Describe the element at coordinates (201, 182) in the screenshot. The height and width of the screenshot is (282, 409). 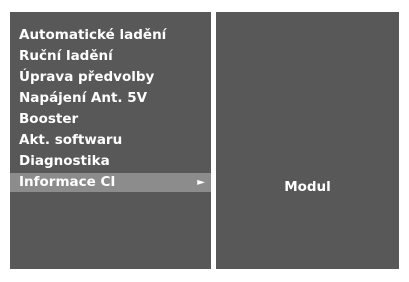
I see `arrow-right-icon: ►` at that location.